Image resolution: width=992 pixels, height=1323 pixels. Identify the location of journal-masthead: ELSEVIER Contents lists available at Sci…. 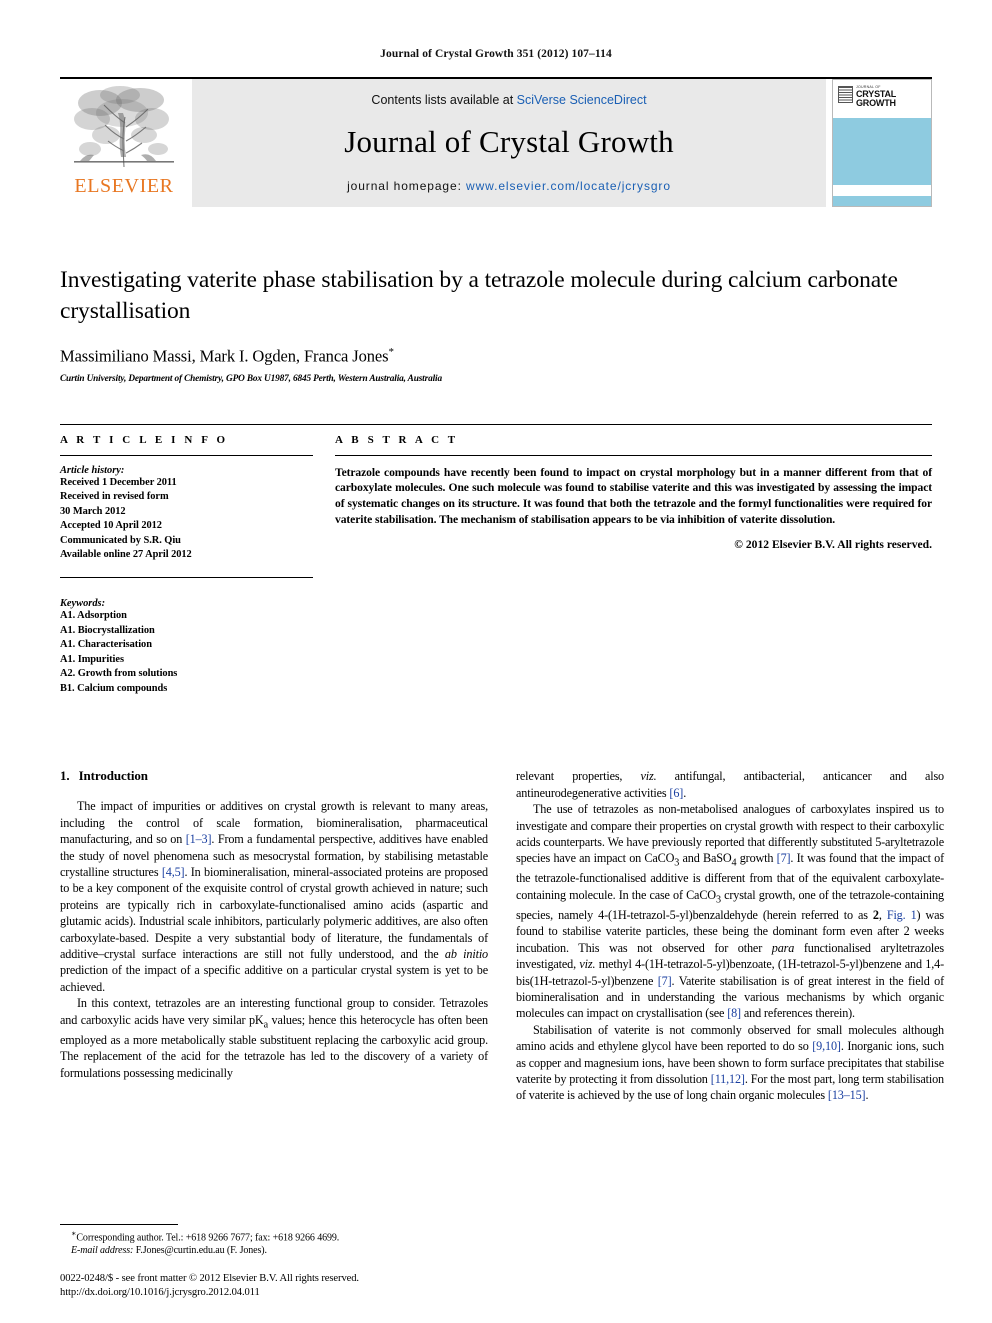
(496, 142).